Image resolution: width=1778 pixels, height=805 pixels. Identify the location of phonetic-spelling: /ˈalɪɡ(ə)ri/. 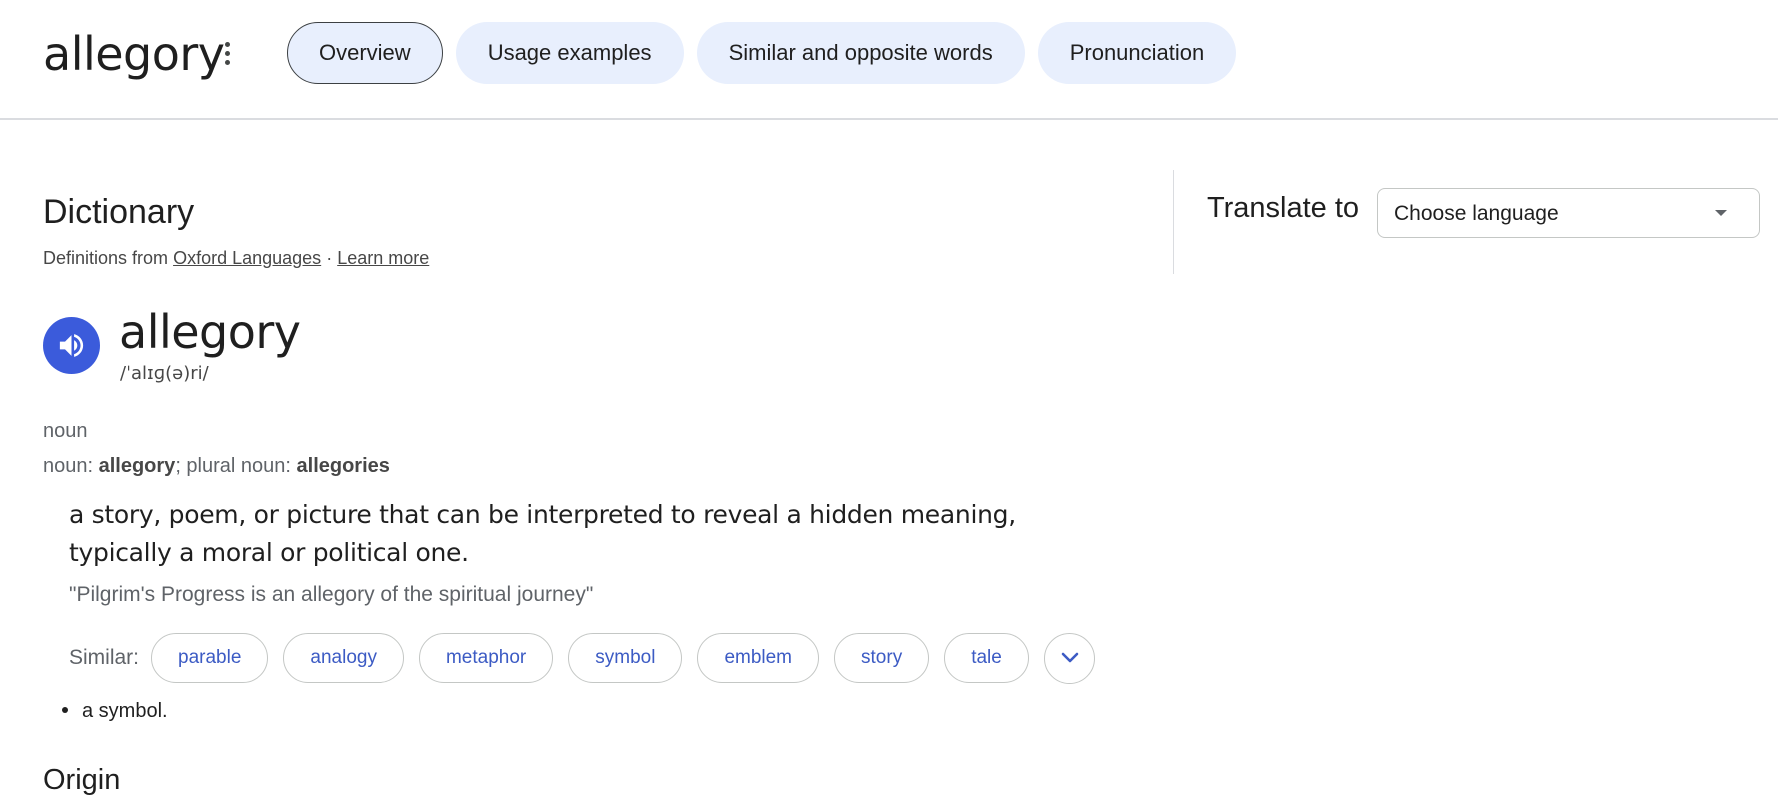
(164, 373).